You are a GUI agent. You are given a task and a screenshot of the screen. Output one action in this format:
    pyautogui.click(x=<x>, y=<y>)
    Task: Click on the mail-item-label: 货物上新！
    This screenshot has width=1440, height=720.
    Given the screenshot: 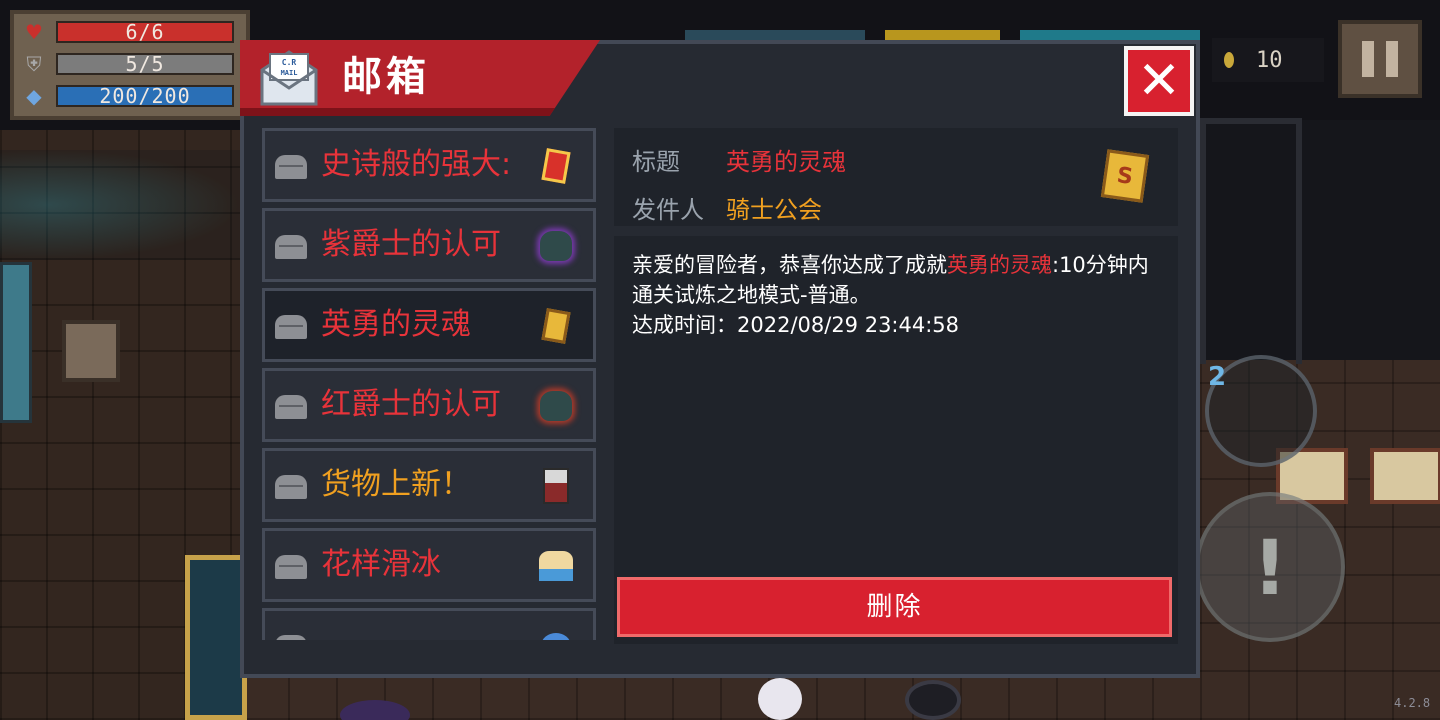 What is the action you would take?
    pyautogui.click(x=396, y=484)
    